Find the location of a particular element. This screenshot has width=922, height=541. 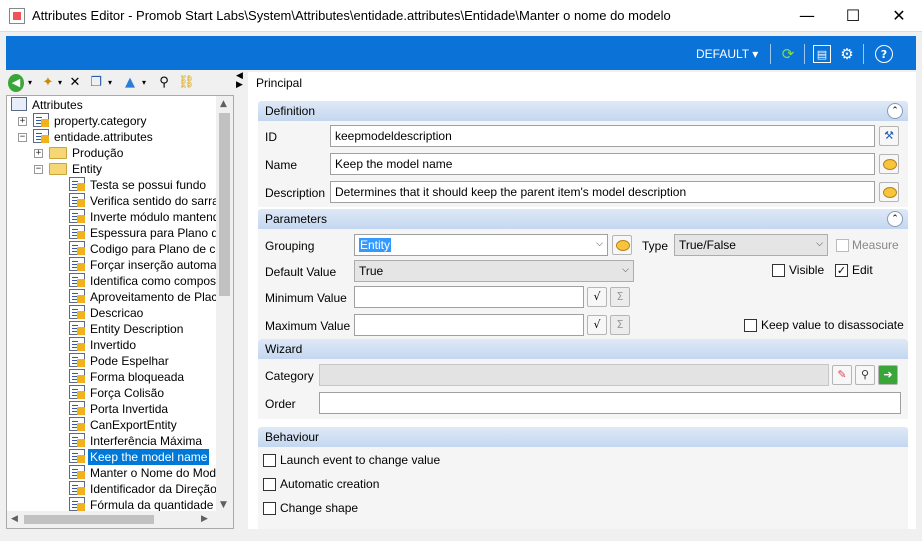

tree-item: Verifica sentido do sarrafo is located at coordinates (150, 201).